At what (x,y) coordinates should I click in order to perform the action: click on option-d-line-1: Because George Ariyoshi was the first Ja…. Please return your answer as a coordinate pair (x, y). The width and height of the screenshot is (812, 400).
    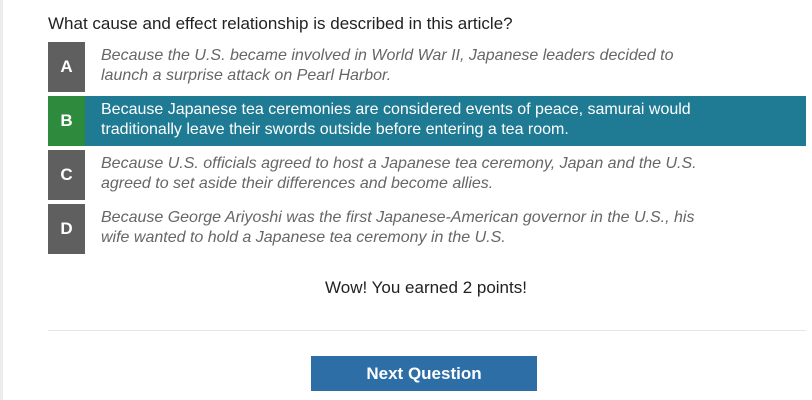
    Looking at the image, I should click on (398, 217).